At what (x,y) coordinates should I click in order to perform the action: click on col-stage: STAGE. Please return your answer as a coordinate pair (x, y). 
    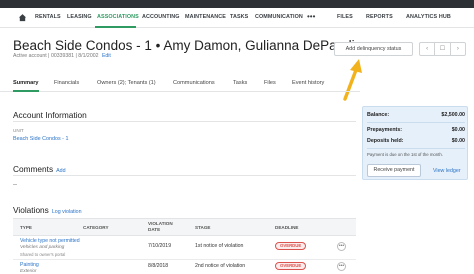
    Looking at the image, I should click on (202, 227).